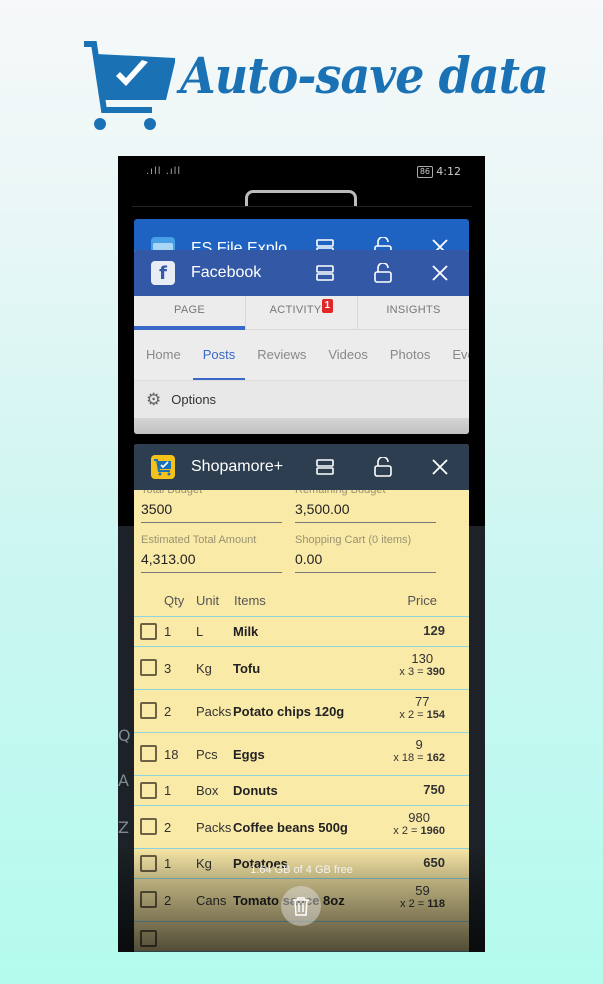 This screenshot has height=984, width=603. Describe the element at coordinates (211, 900) in the screenshot. I see `item-unit: Cans` at that location.